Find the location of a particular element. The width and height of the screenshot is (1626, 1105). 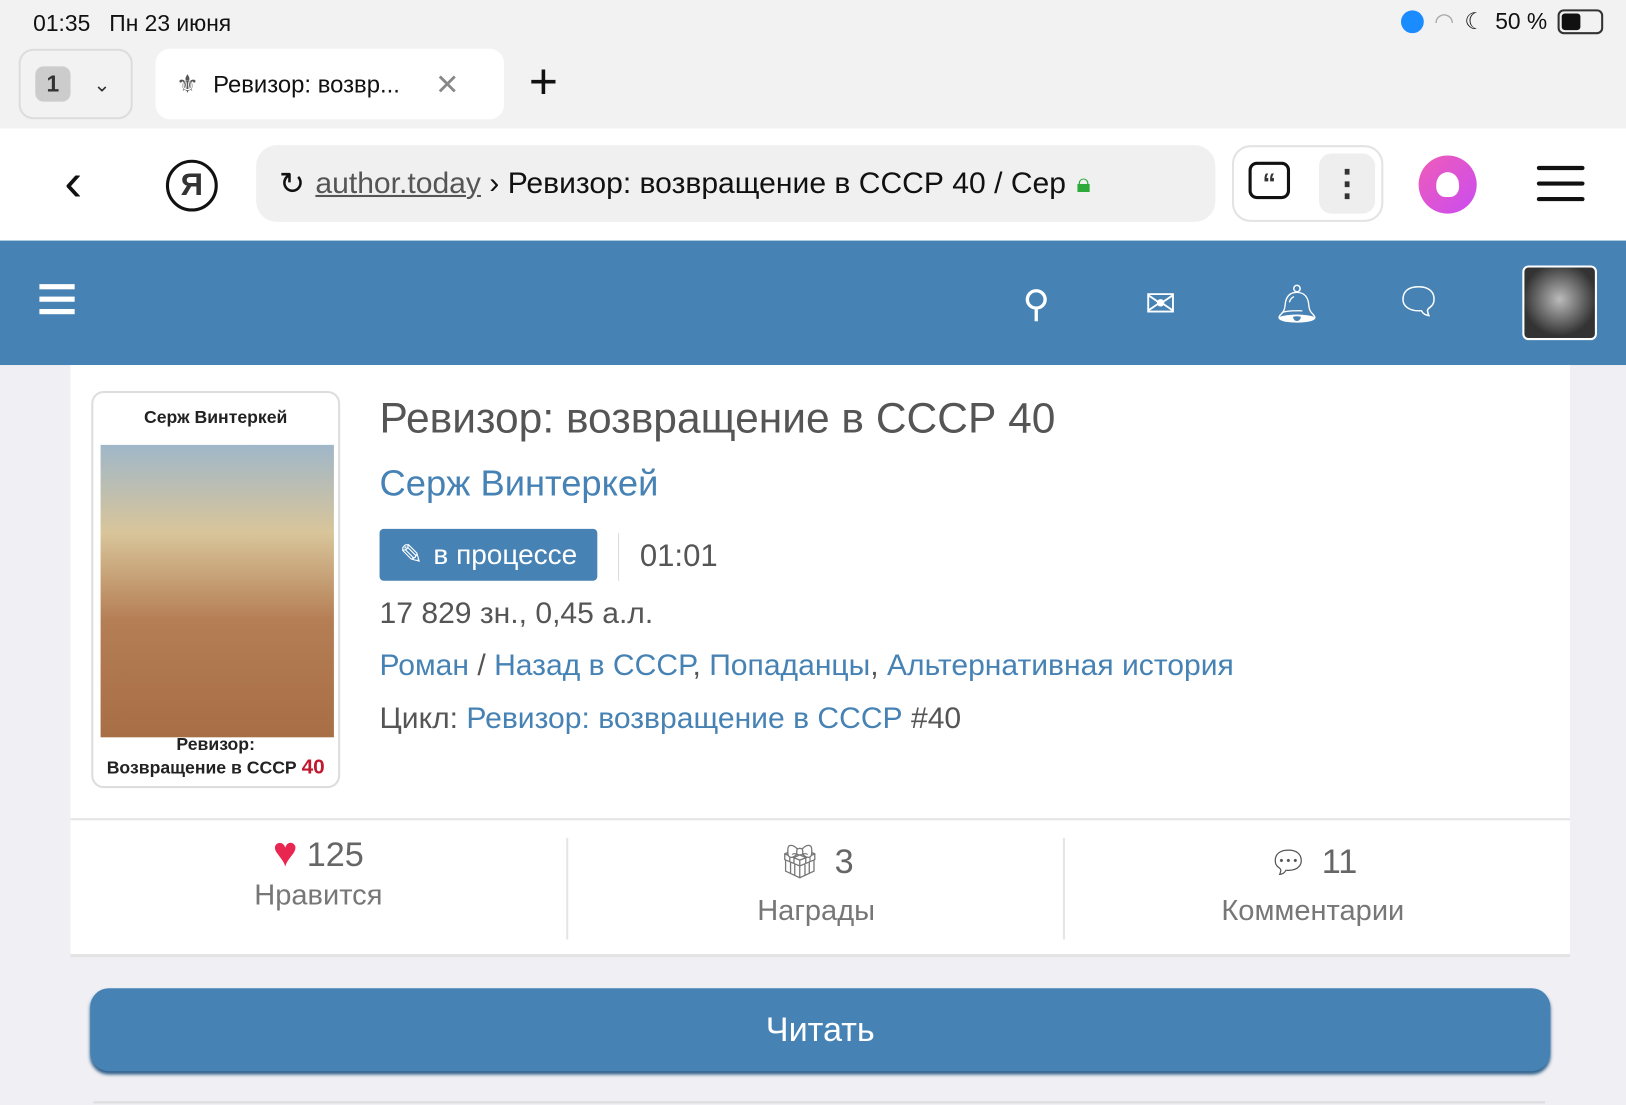

cycle: Цикл: Ревизор: возвращение в СССР #40 is located at coordinates (671, 719).